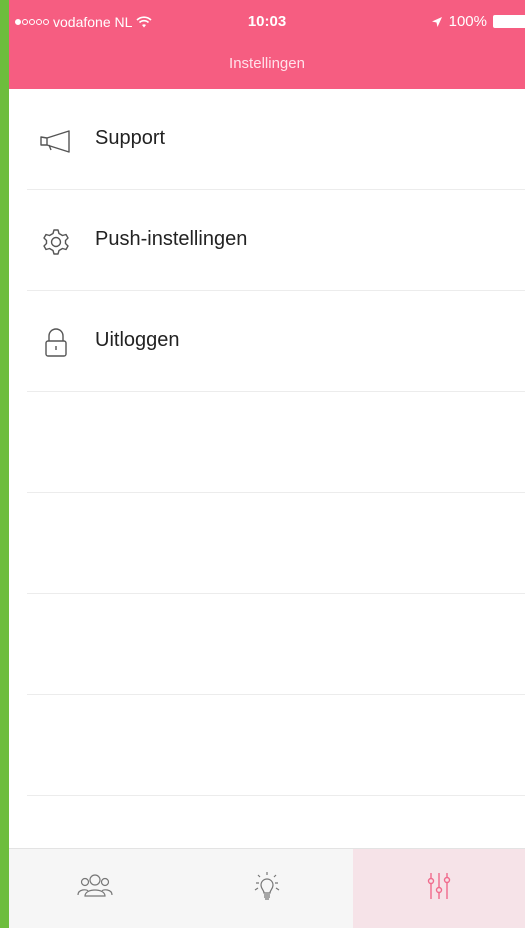 This screenshot has height=928, width=525. I want to click on battery-icon, so click(509, 21).